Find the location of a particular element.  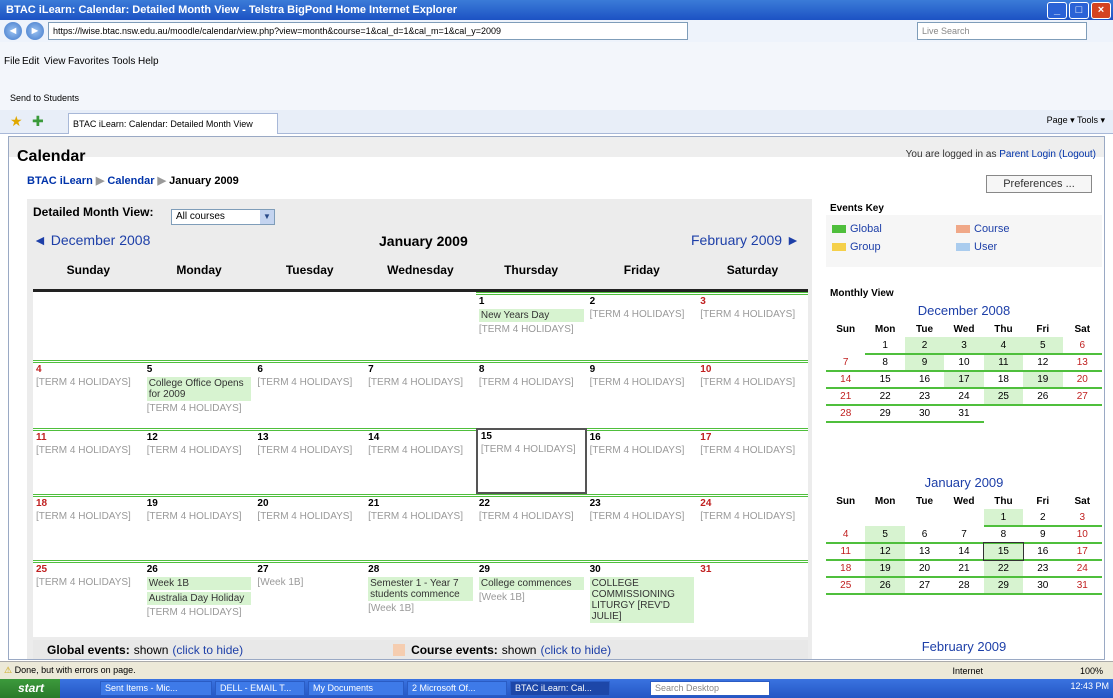

holiday-label: [Week 1B] is located at coordinates (531, 597).